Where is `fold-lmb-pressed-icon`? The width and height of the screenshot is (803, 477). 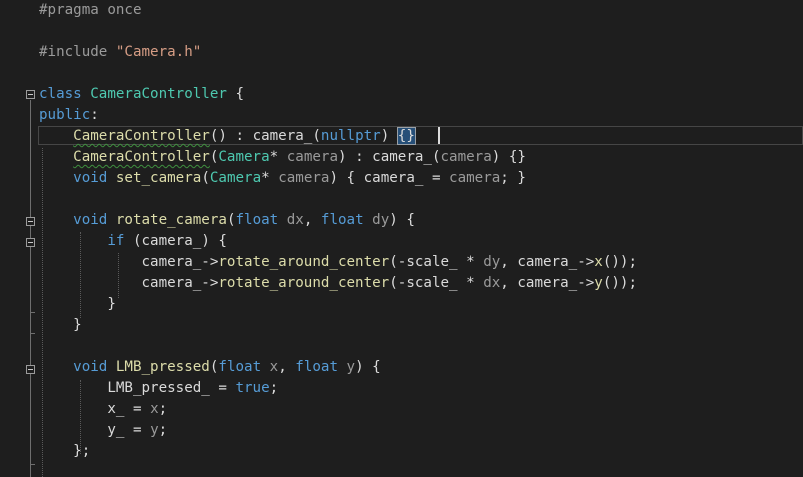 fold-lmb-pressed-icon is located at coordinates (30, 369).